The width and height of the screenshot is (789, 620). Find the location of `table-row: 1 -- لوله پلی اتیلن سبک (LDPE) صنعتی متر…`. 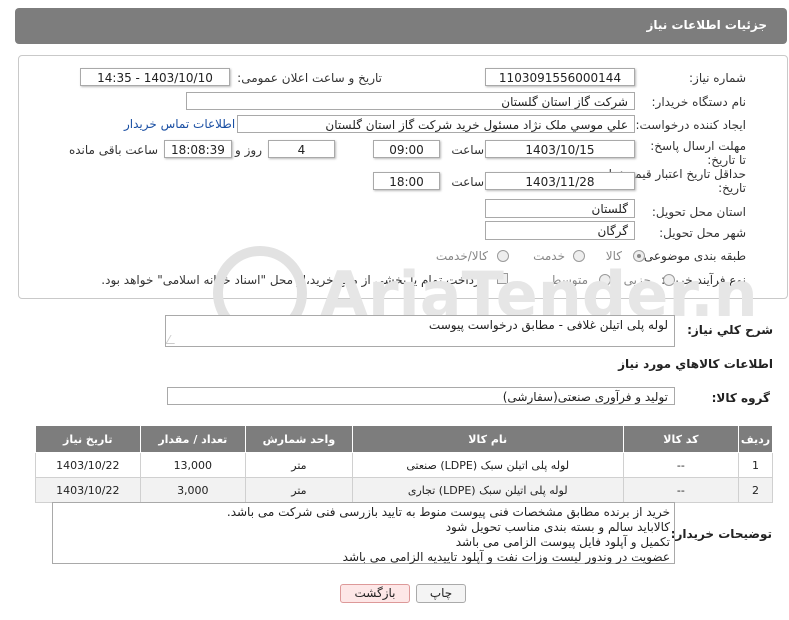

table-row: 1 -- لوله پلی اتیلن سبک (LDPE) صنعتی متر… is located at coordinates (404, 465).